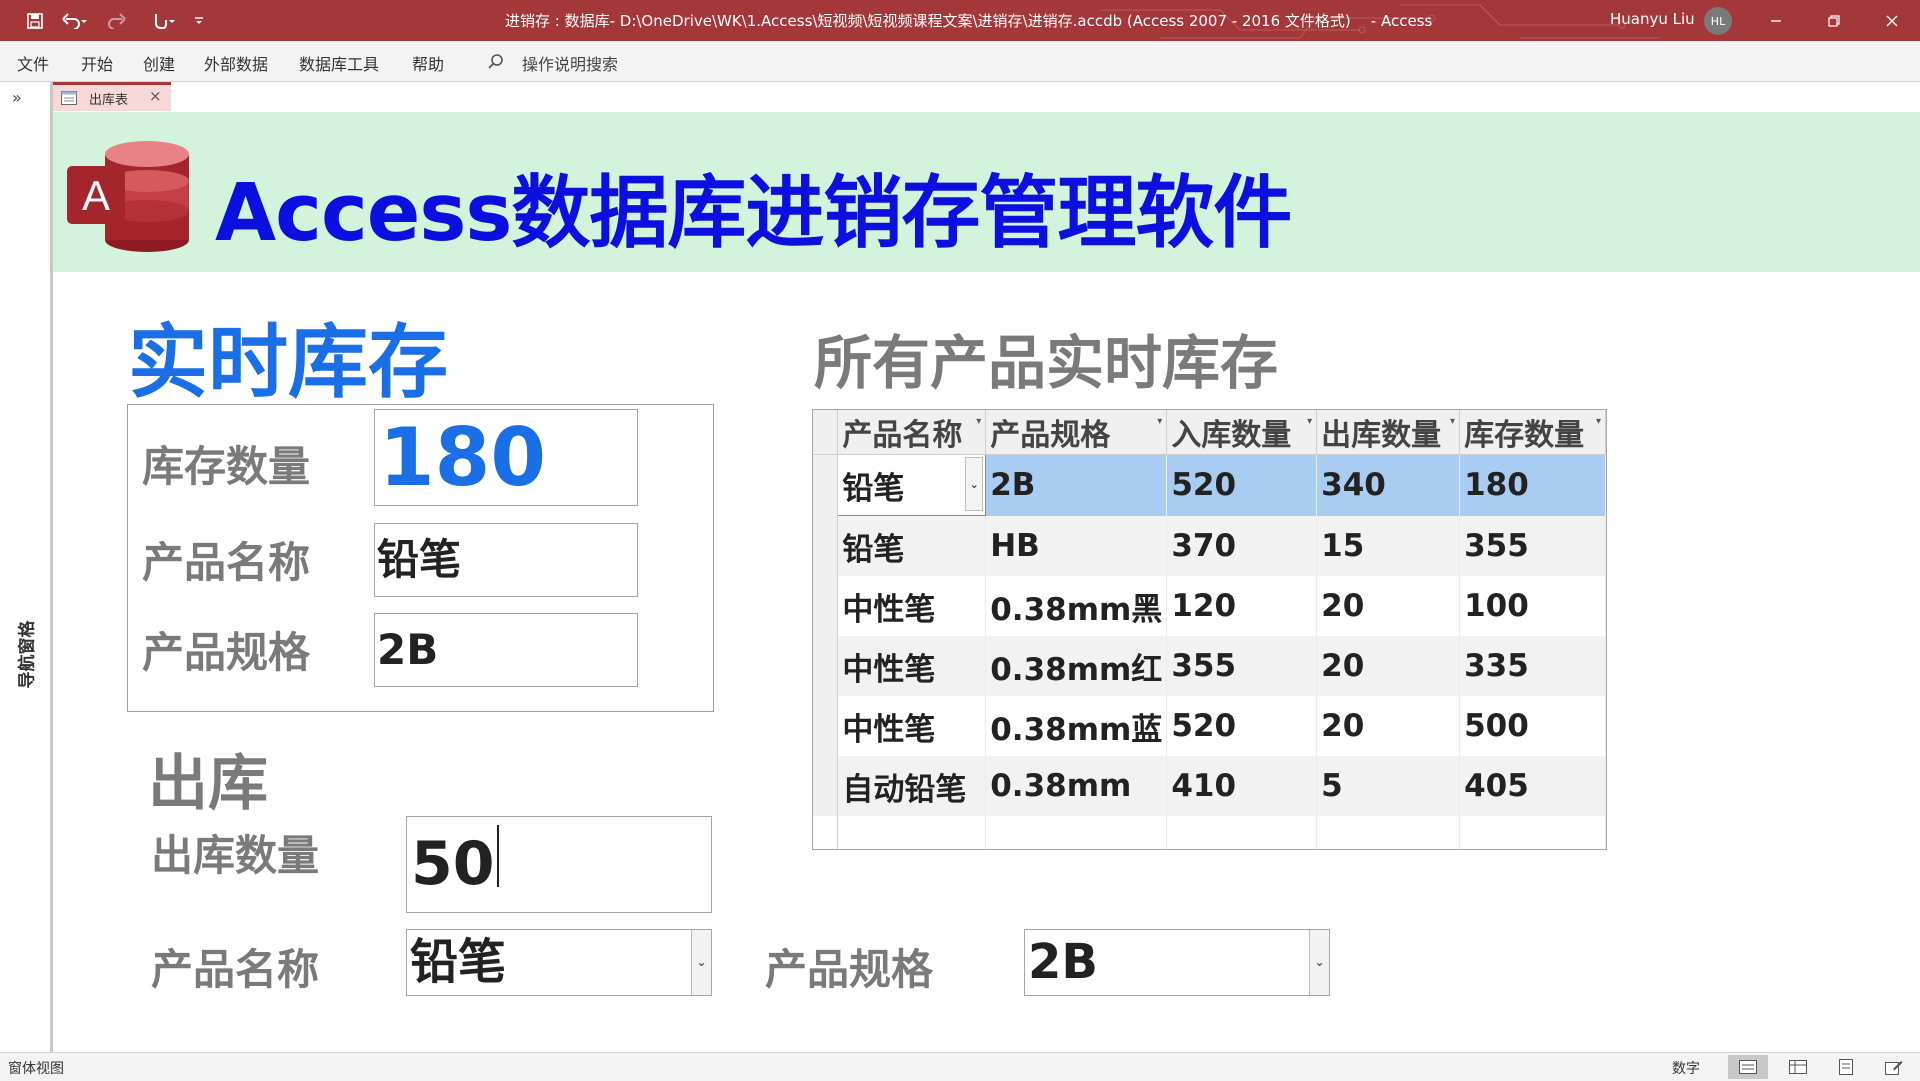 The height and width of the screenshot is (1081, 1920). Describe the element at coordinates (496, 62) in the screenshot. I see `search-icon` at that location.